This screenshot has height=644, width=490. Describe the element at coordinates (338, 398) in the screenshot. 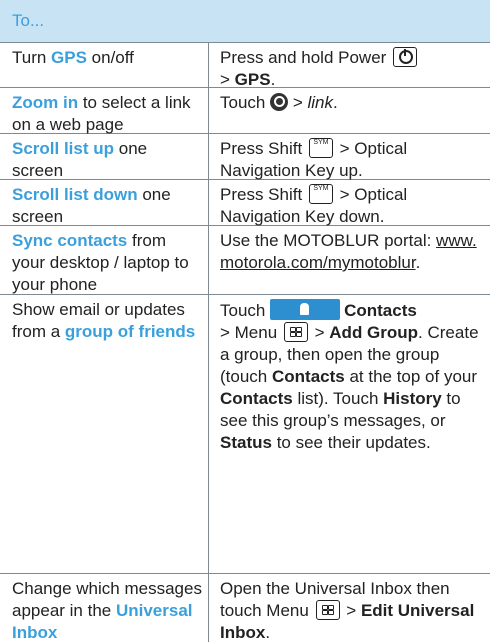

I see `instr-text: list). Touch` at that location.